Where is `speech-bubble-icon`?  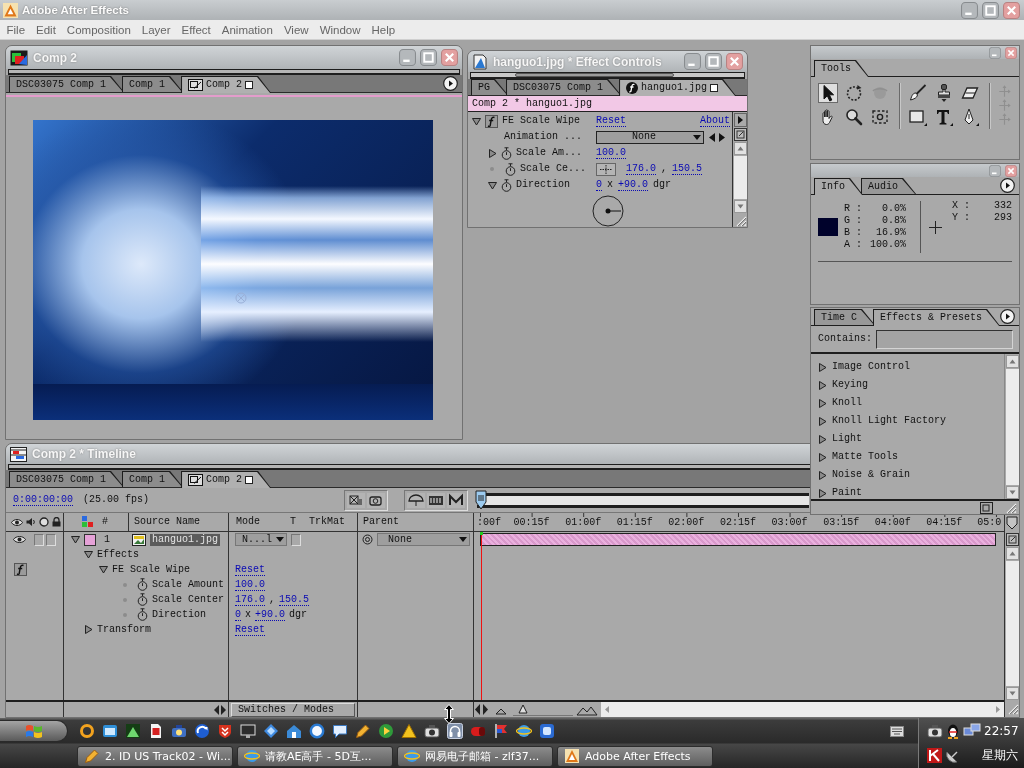 speech-bubble-icon is located at coordinates (340, 731).